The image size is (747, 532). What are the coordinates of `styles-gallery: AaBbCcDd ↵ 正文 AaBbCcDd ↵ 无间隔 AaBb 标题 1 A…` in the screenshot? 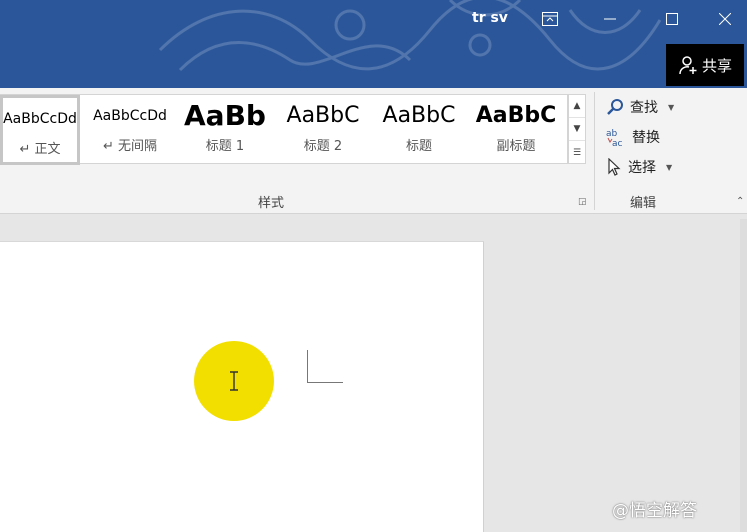 It's located at (284, 129).